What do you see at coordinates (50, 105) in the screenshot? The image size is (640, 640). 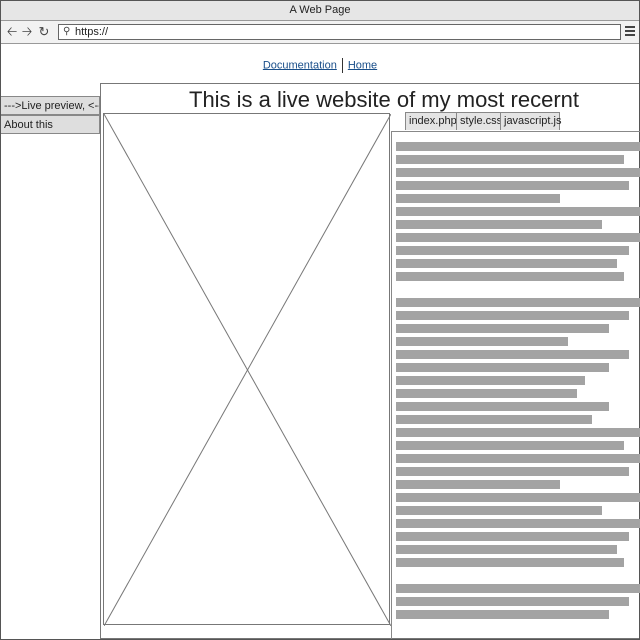 I see `sidebar-item-live-preview: --->Live preview, <---` at bounding box center [50, 105].